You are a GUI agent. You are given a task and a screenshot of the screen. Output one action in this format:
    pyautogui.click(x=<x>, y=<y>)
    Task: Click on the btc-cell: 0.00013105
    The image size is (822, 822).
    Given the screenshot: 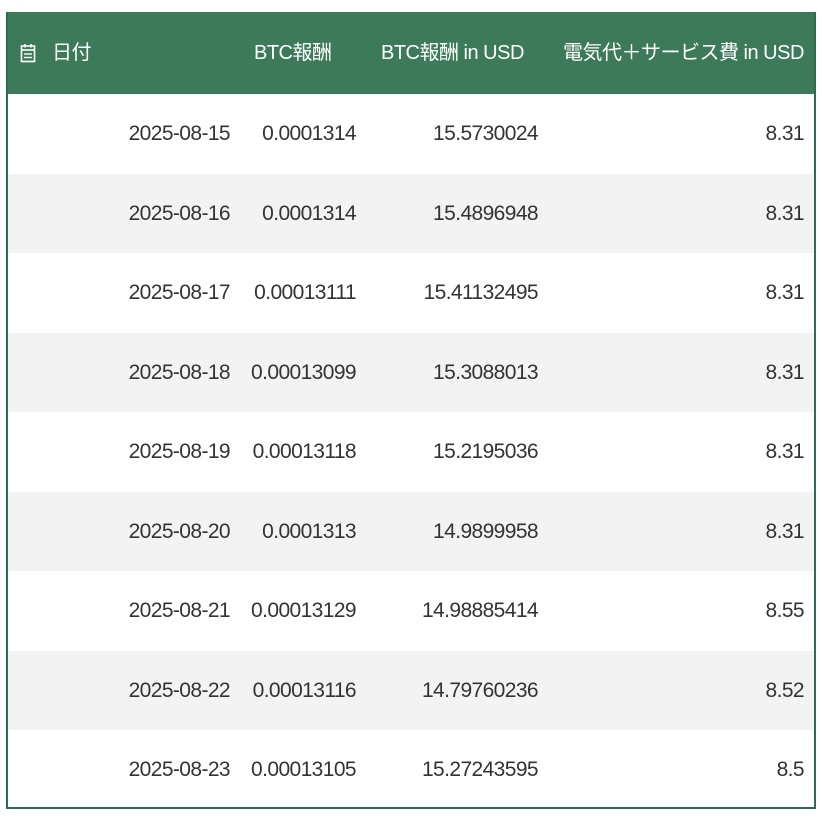 What is the action you would take?
    pyautogui.click(x=304, y=769)
    